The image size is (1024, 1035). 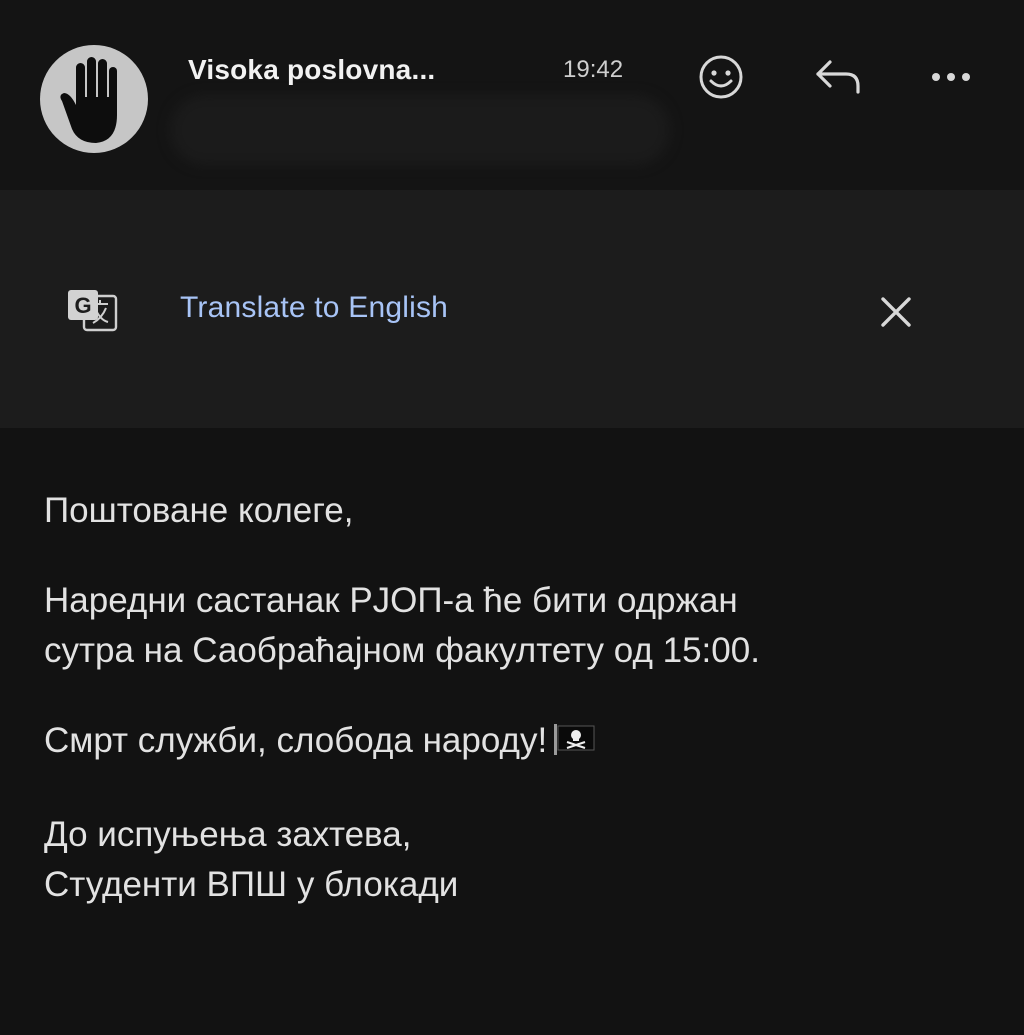 I want to click on pirate-flag-emoji, so click(x=575, y=745).